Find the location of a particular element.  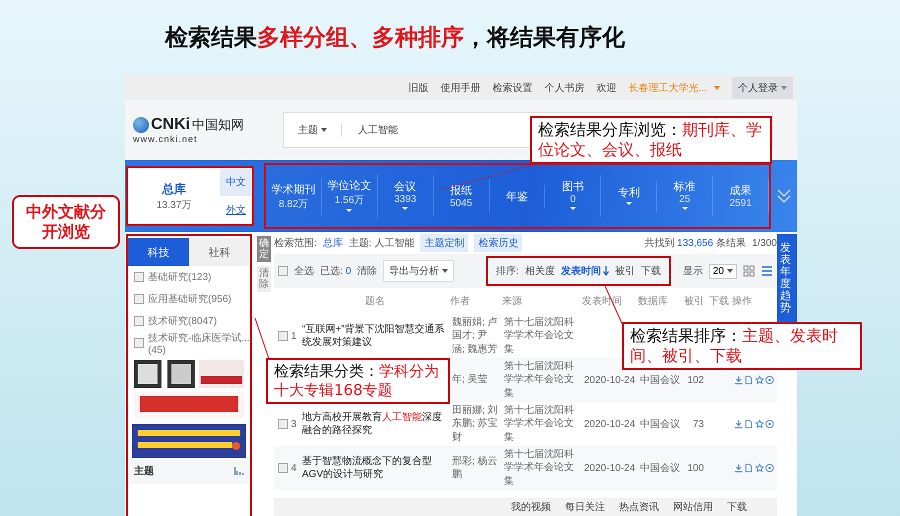

scope-link: 总库 is located at coordinates (332, 243).